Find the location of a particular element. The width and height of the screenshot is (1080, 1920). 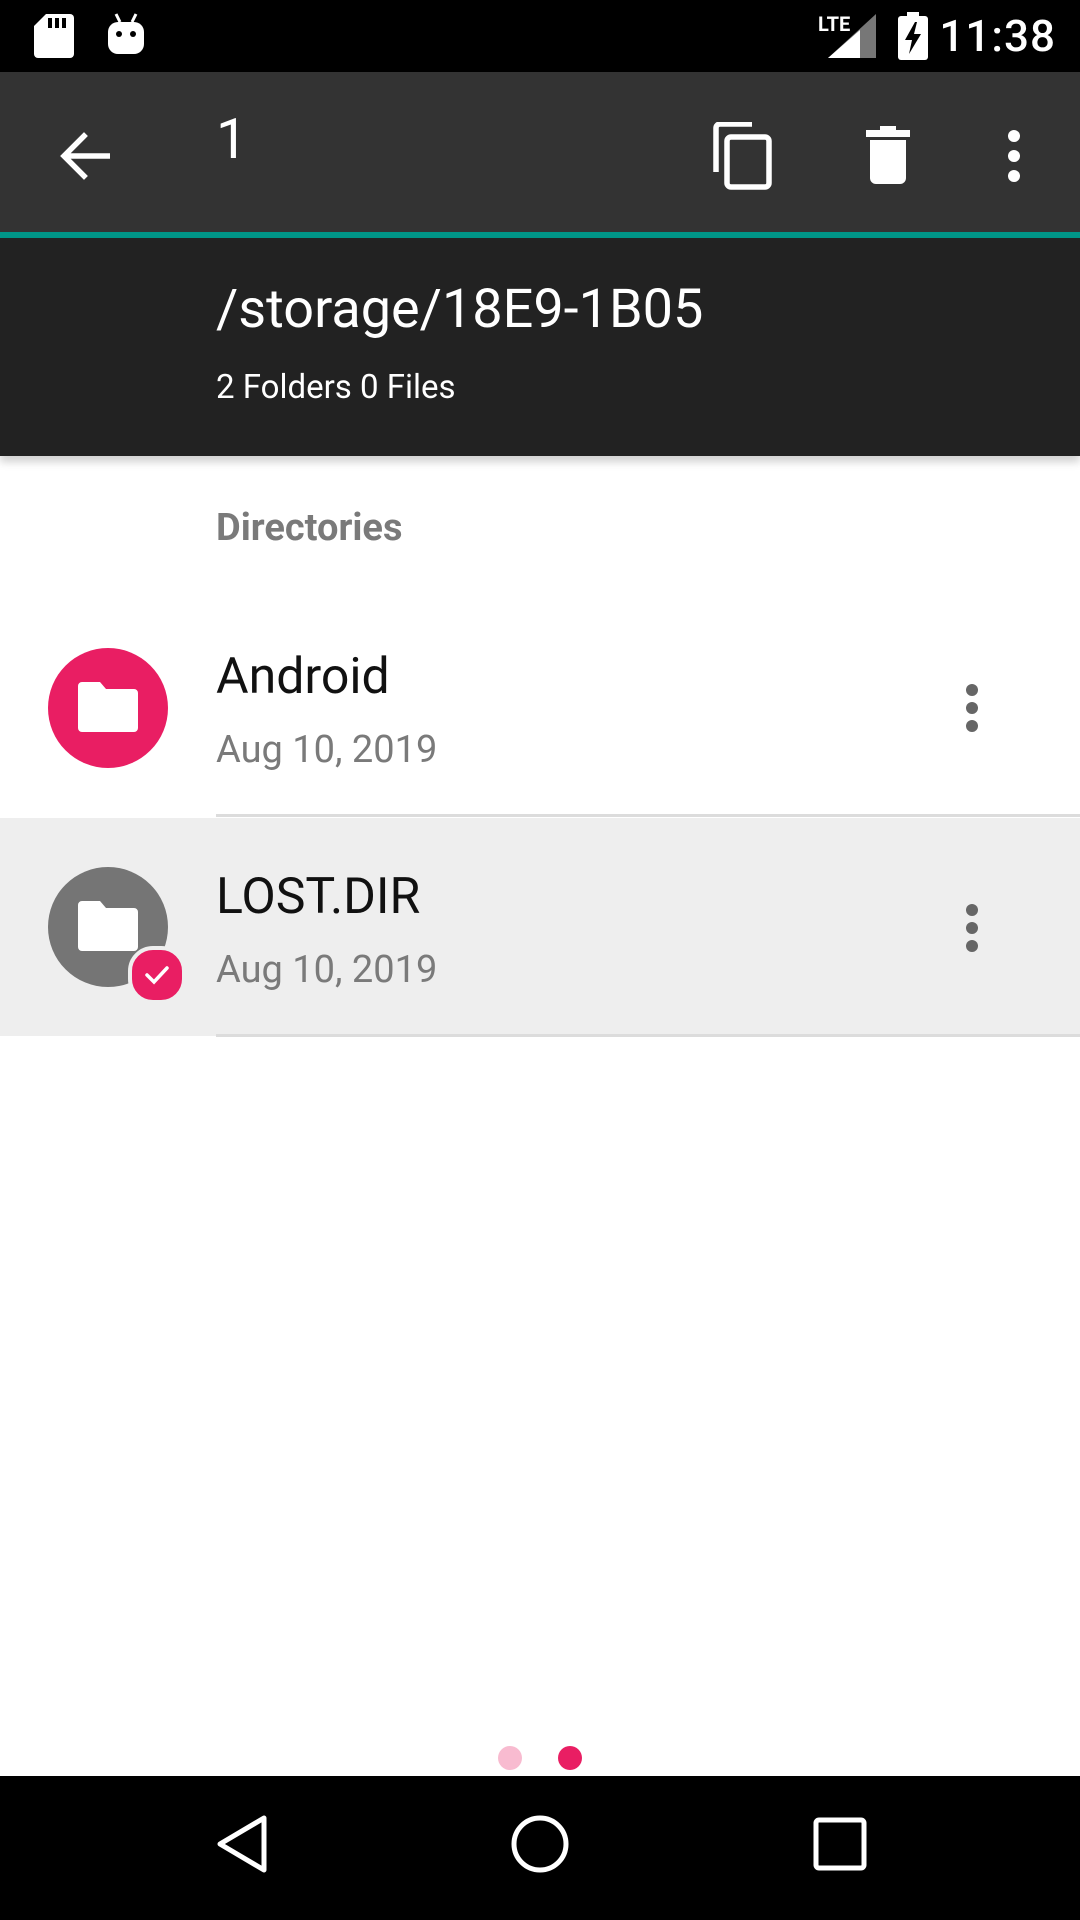

folder-name: Android is located at coordinates (303, 677).